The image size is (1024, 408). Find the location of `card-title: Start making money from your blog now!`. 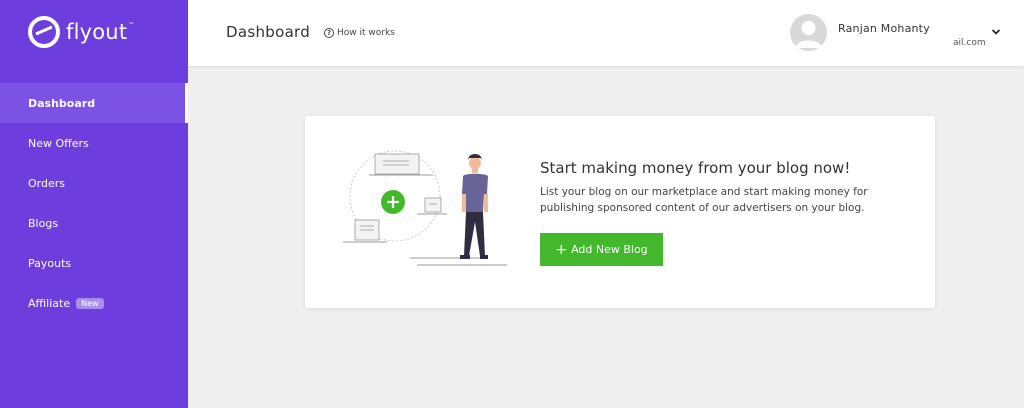

card-title: Start making money from your blog now! is located at coordinates (695, 168).